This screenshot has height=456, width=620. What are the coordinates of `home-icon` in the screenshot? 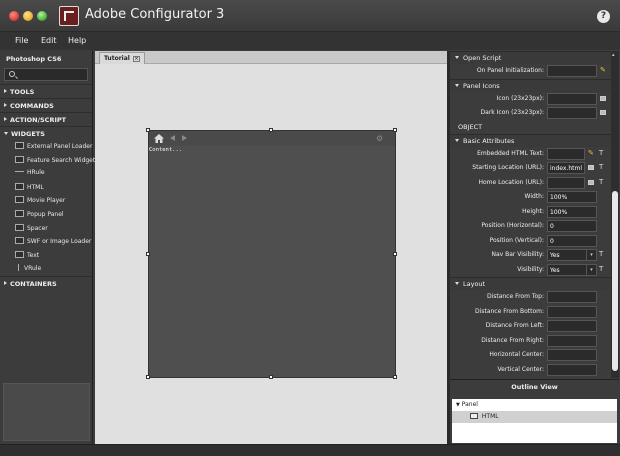 It's located at (159, 138).